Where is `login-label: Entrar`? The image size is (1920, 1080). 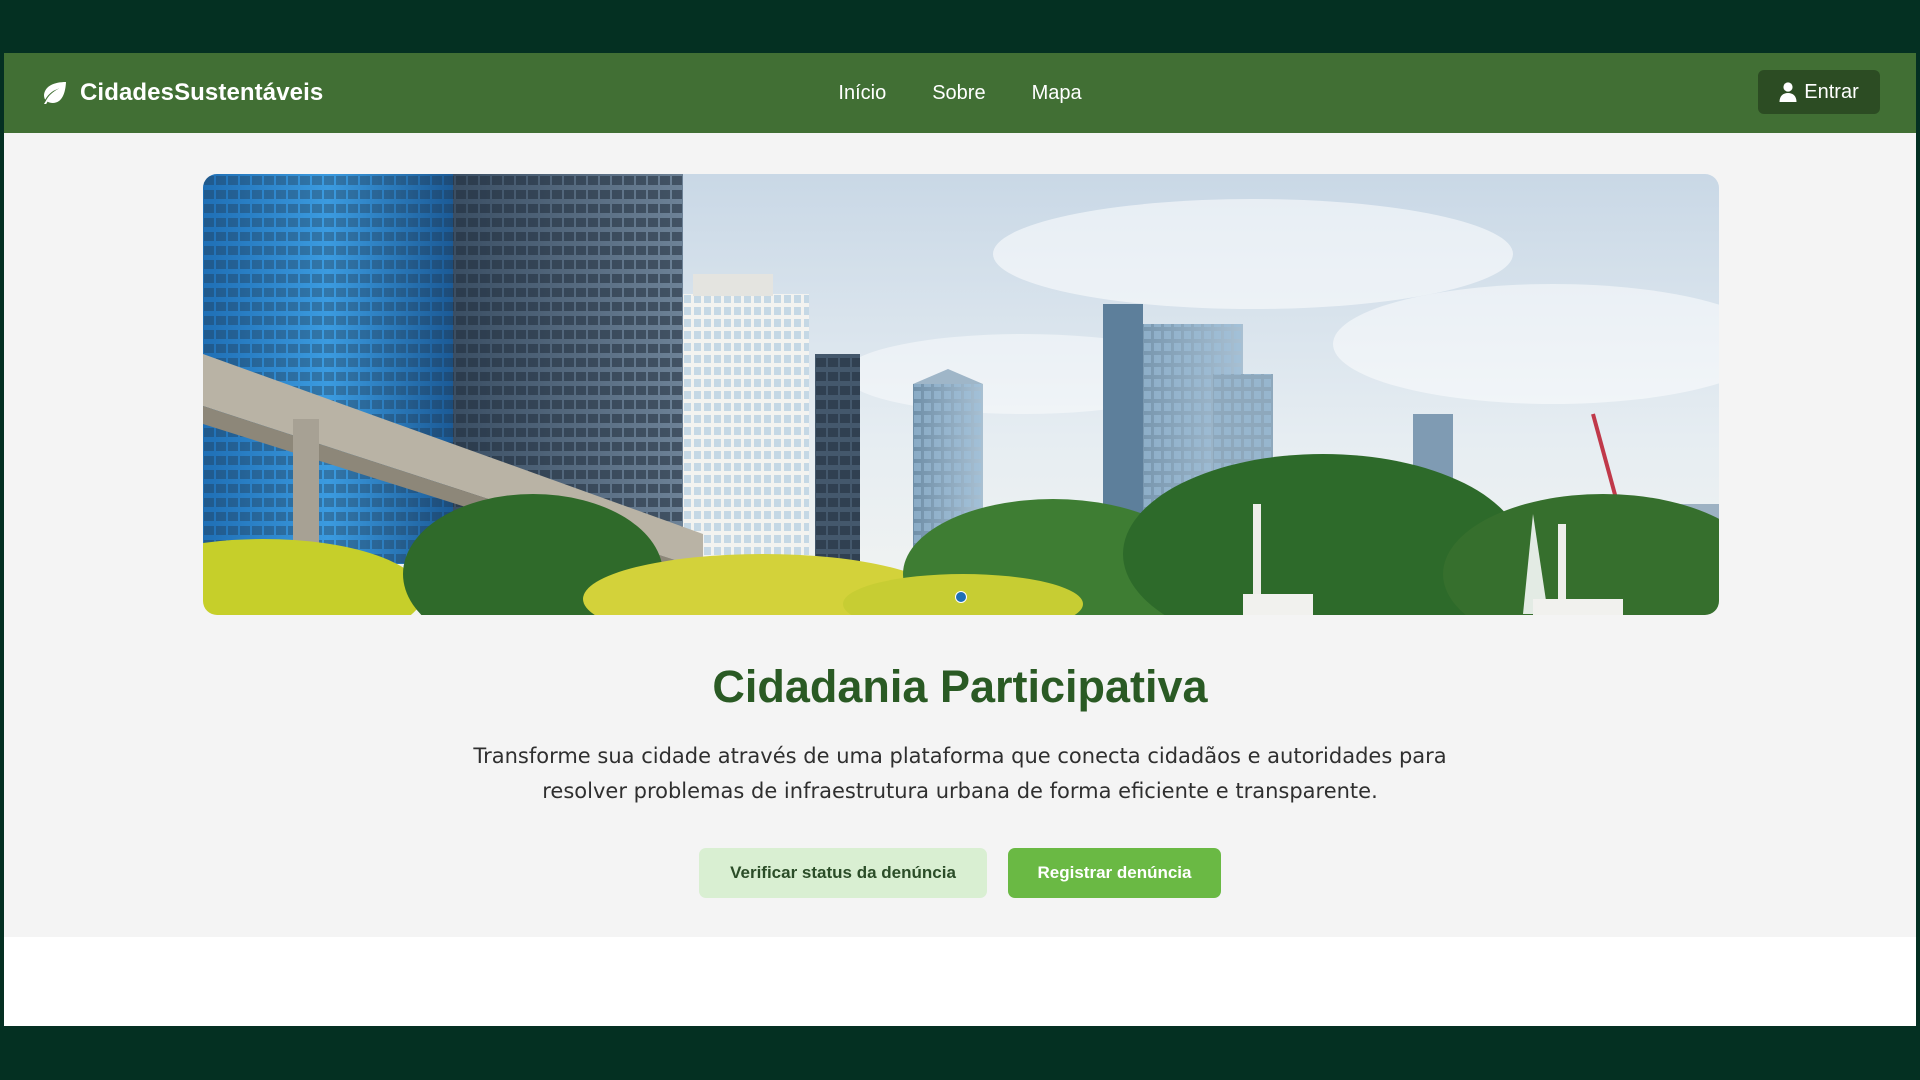
login-label: Entrar is located at coordinates (1831, 91).